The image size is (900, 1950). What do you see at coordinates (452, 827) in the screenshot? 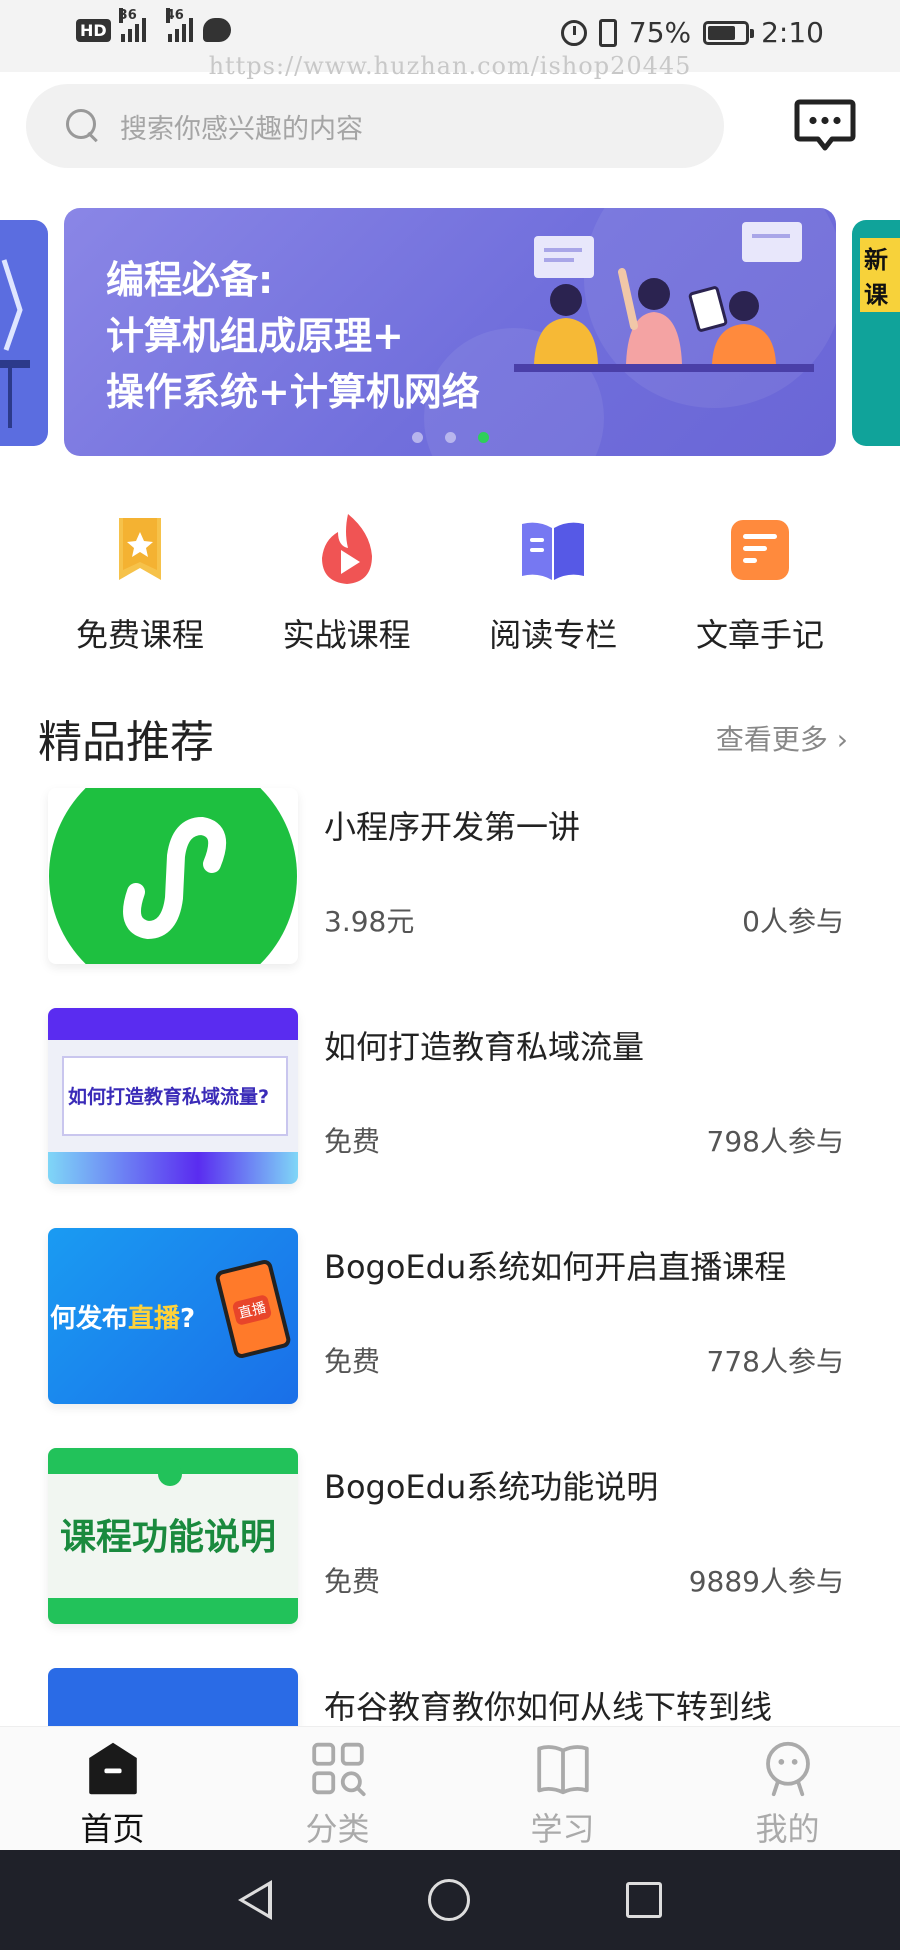
I see `course-title: 小程序开发第一讲` at bounding box center [452, 827].